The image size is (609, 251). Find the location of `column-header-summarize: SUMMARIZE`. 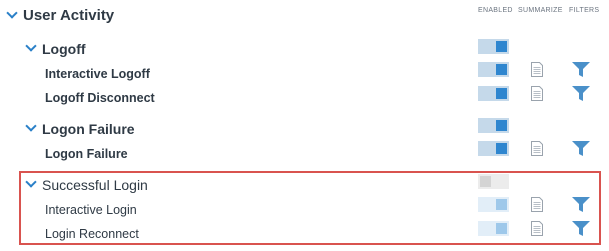

column-header-summarize: SUMMARIZE is located at coordinates (540, 10).